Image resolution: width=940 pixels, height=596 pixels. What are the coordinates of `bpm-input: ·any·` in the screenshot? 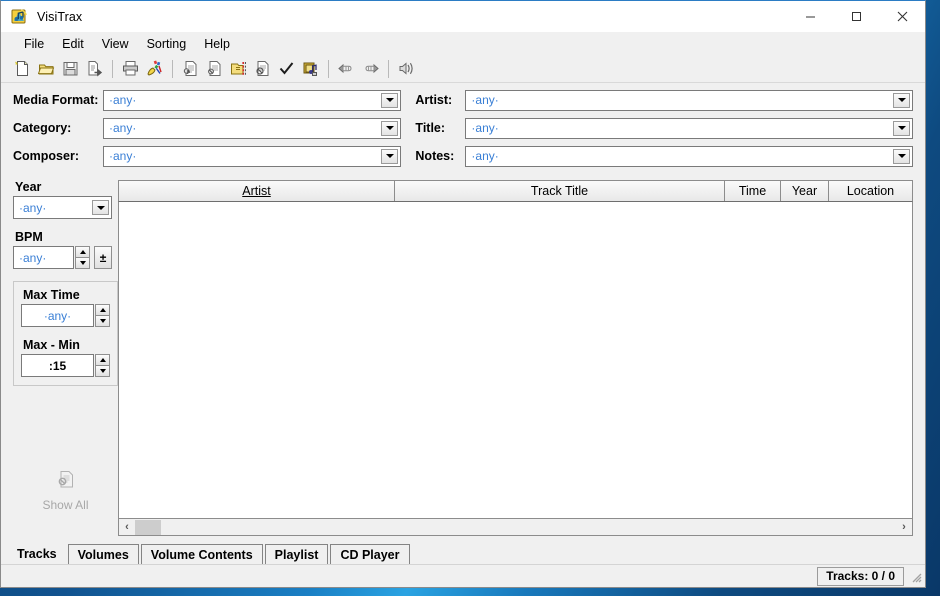 It's located at (43, 257).